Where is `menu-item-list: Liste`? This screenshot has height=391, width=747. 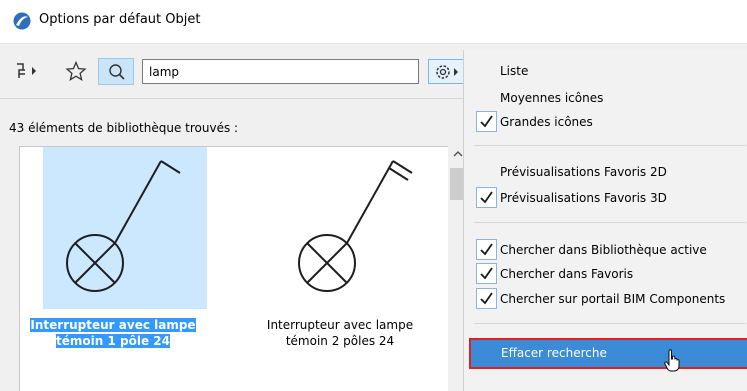
menu-item-list: Liste is located at coordinates (514, 71).